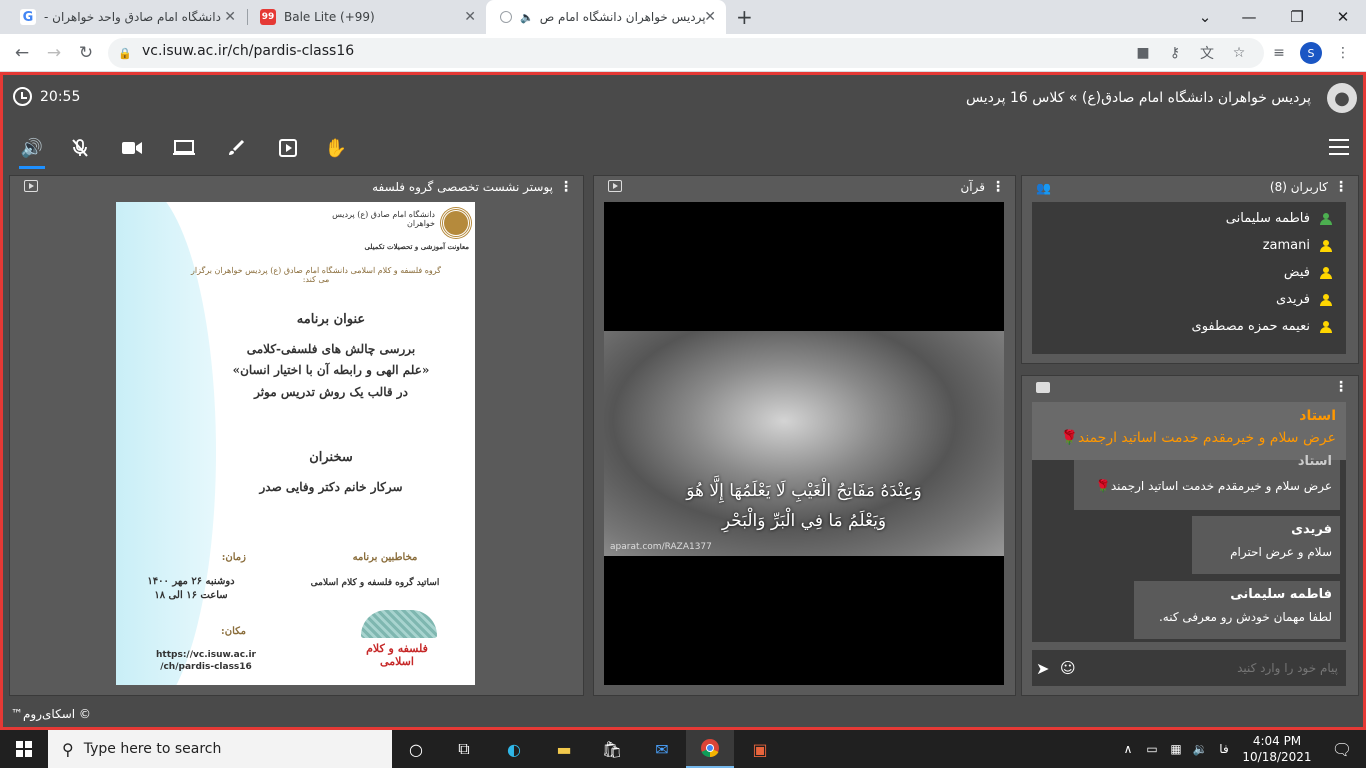 Image resolution: width=1366 pixels, height=768 pixels. Describe the element at coordinates (1279, 218) in the screenshot. I see `user-row: فاطمه سلیمانی` at that location.